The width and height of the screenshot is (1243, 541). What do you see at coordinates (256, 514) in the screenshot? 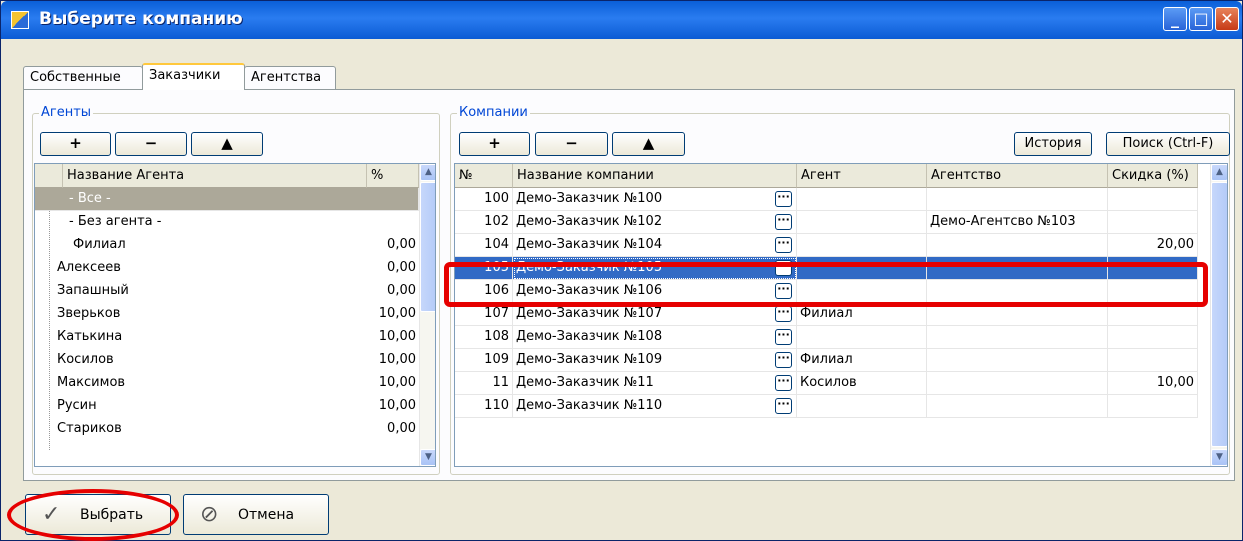
I see `cancel-button: ⊘ Отмена` at bounding box center [256, 514].